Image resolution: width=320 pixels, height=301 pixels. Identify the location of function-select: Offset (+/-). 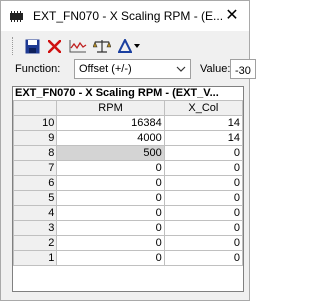
(132, 69).